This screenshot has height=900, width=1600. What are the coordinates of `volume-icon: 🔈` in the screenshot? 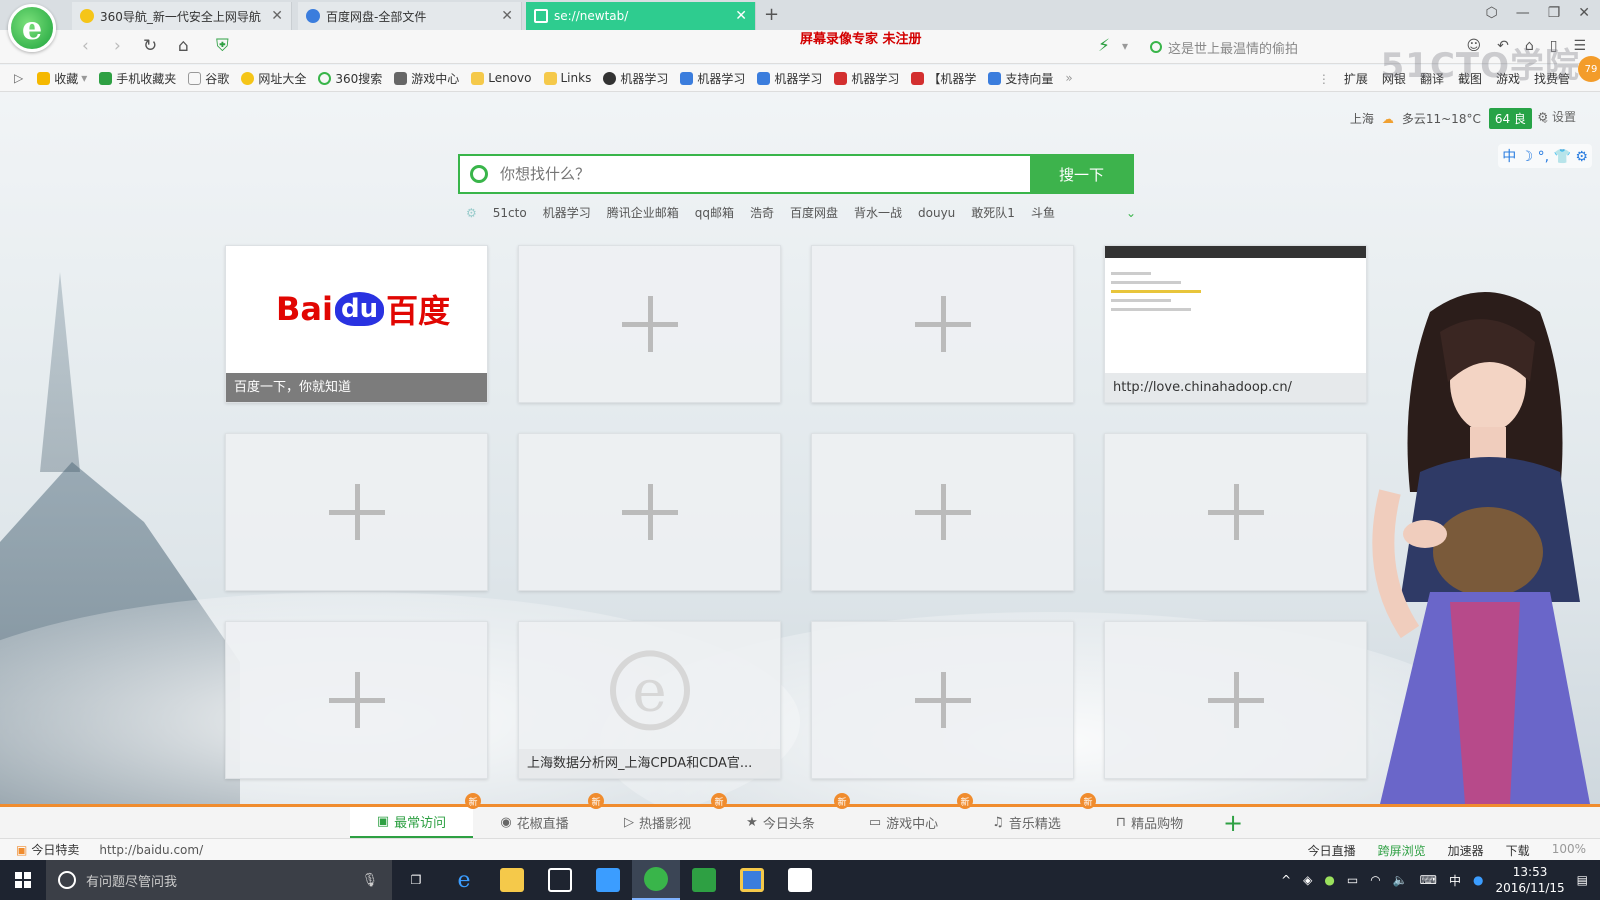 It's located at (1400, 880).